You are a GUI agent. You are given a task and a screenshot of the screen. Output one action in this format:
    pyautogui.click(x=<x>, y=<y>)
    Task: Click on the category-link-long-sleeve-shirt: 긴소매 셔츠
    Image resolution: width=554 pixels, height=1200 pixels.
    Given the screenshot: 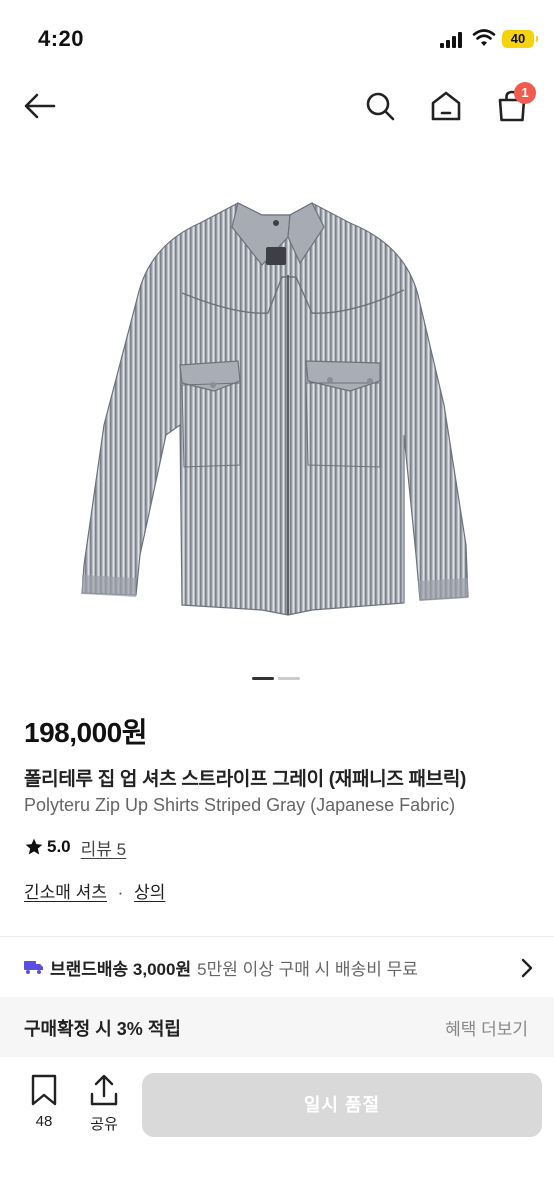 What is the action you would take?
    pyautogui.click(x=65, y=892)
    